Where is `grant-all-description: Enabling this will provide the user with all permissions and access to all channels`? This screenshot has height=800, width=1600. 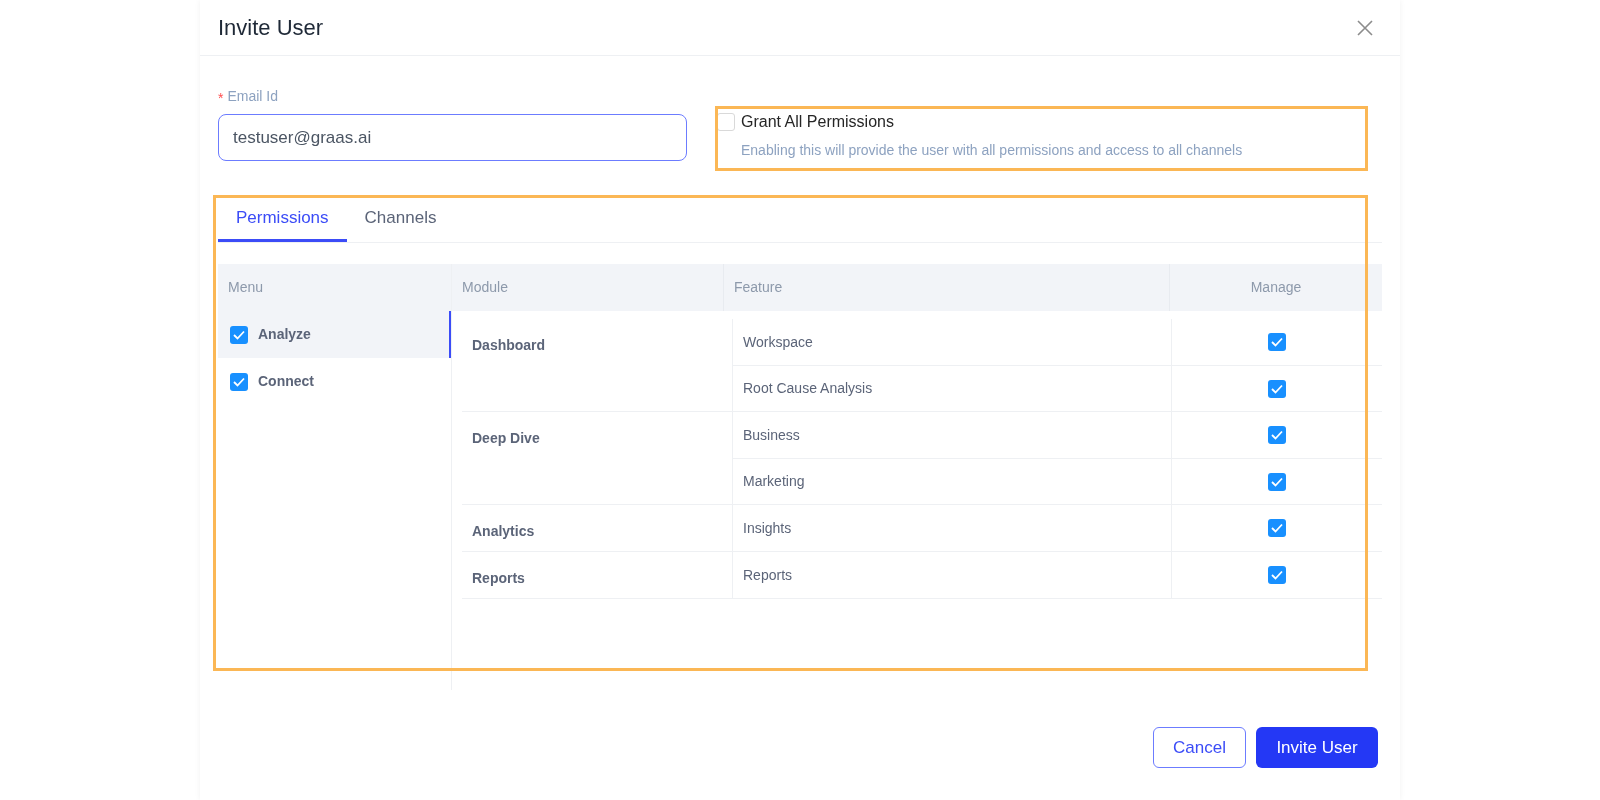 grant-all-description: Enabling this will provide the user with all permissions and access to all channels is located at coordinates (992, 150).